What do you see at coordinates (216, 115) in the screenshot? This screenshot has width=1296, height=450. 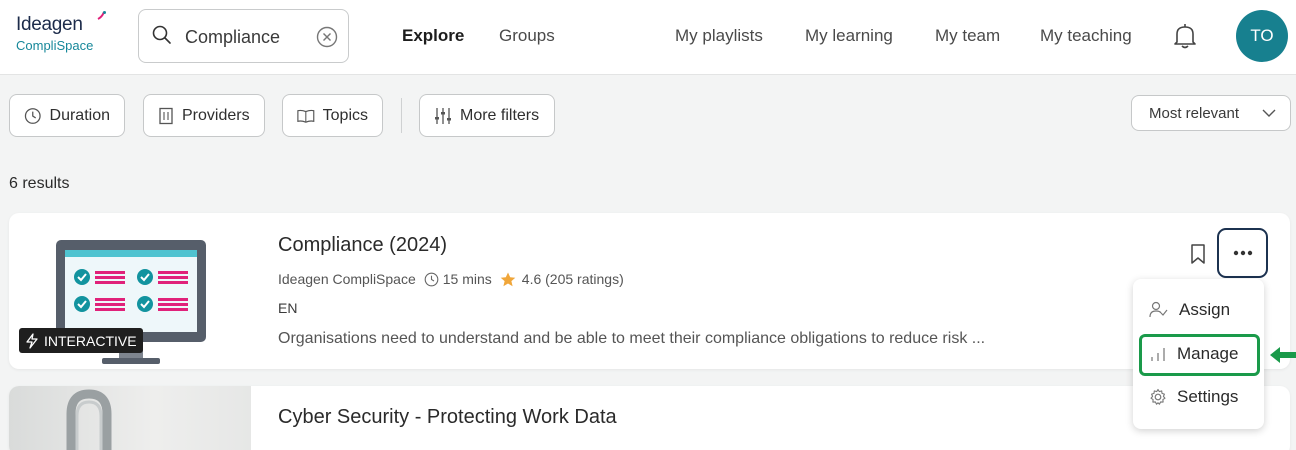 I see `providers-label: Providers` at bounding box center [216, 115].